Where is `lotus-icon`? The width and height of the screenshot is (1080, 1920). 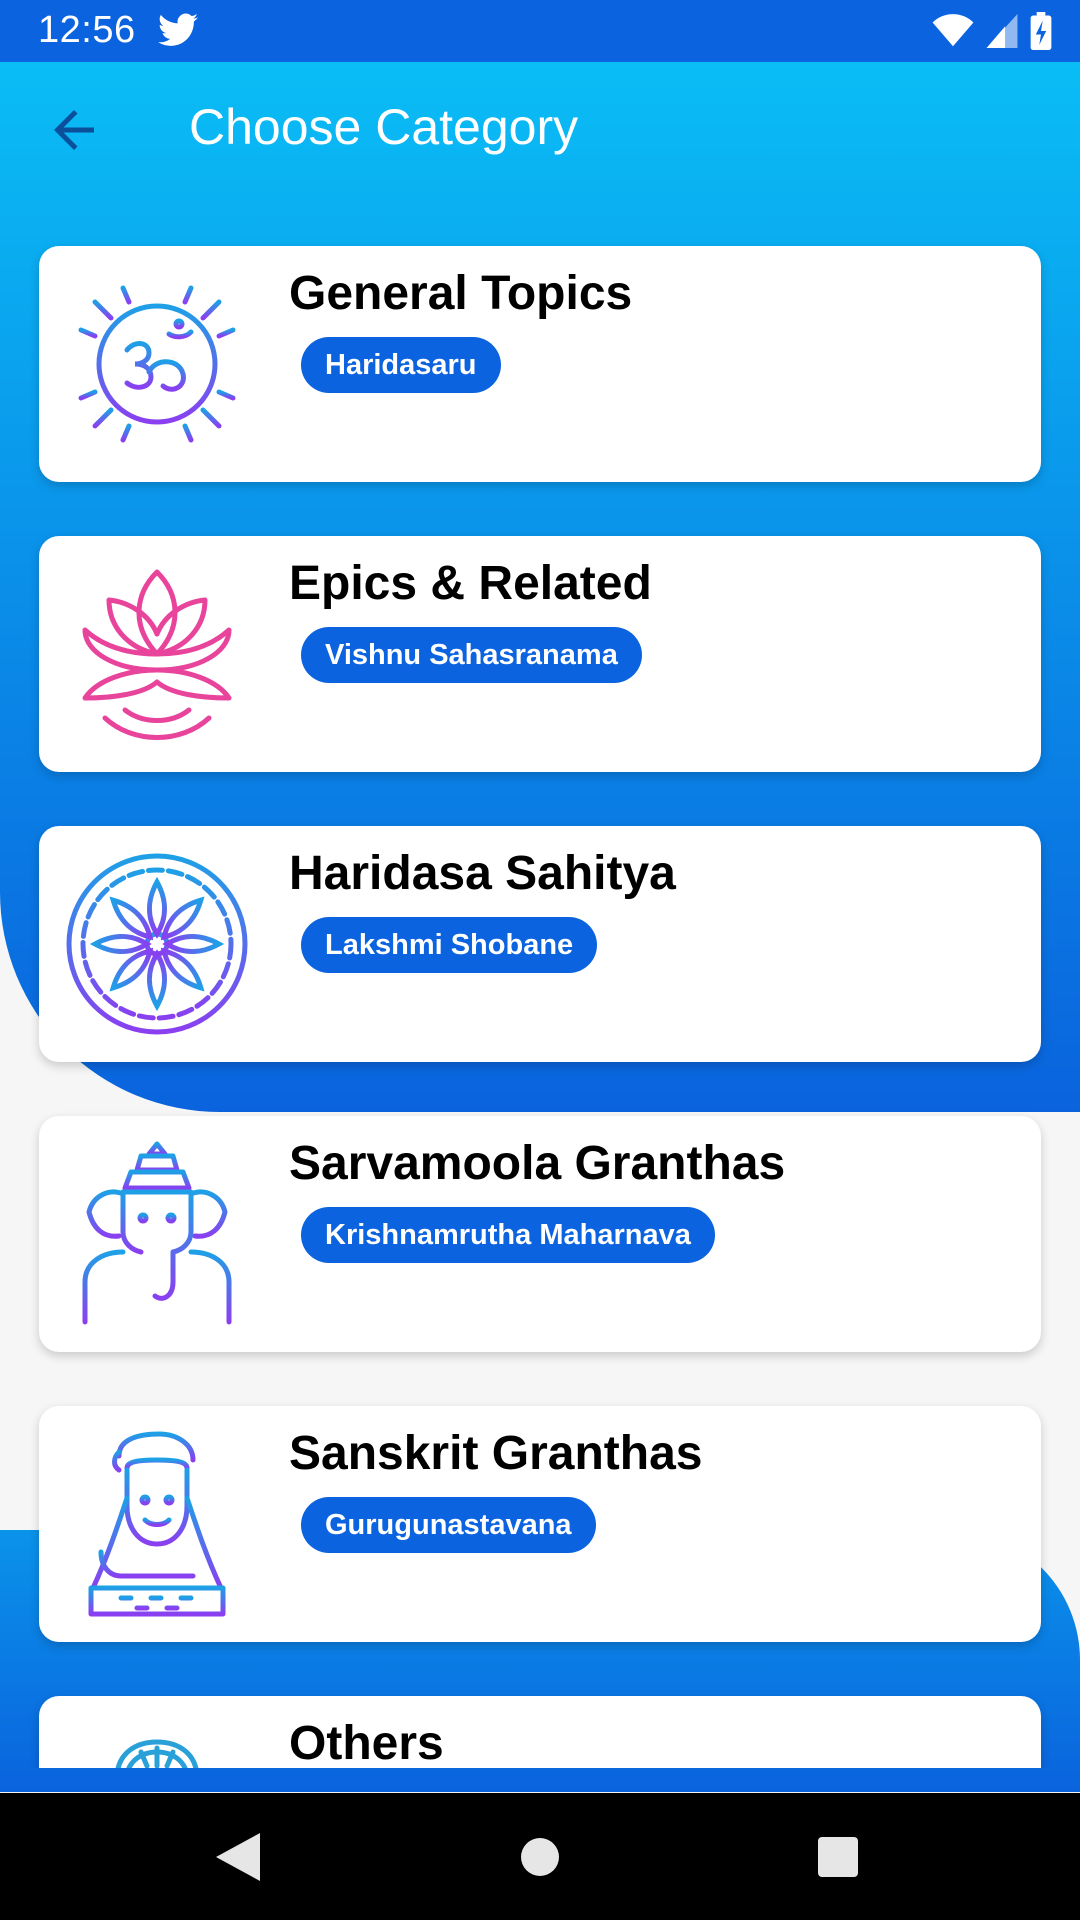
lotus-icon is located at coordinates (157, 654).